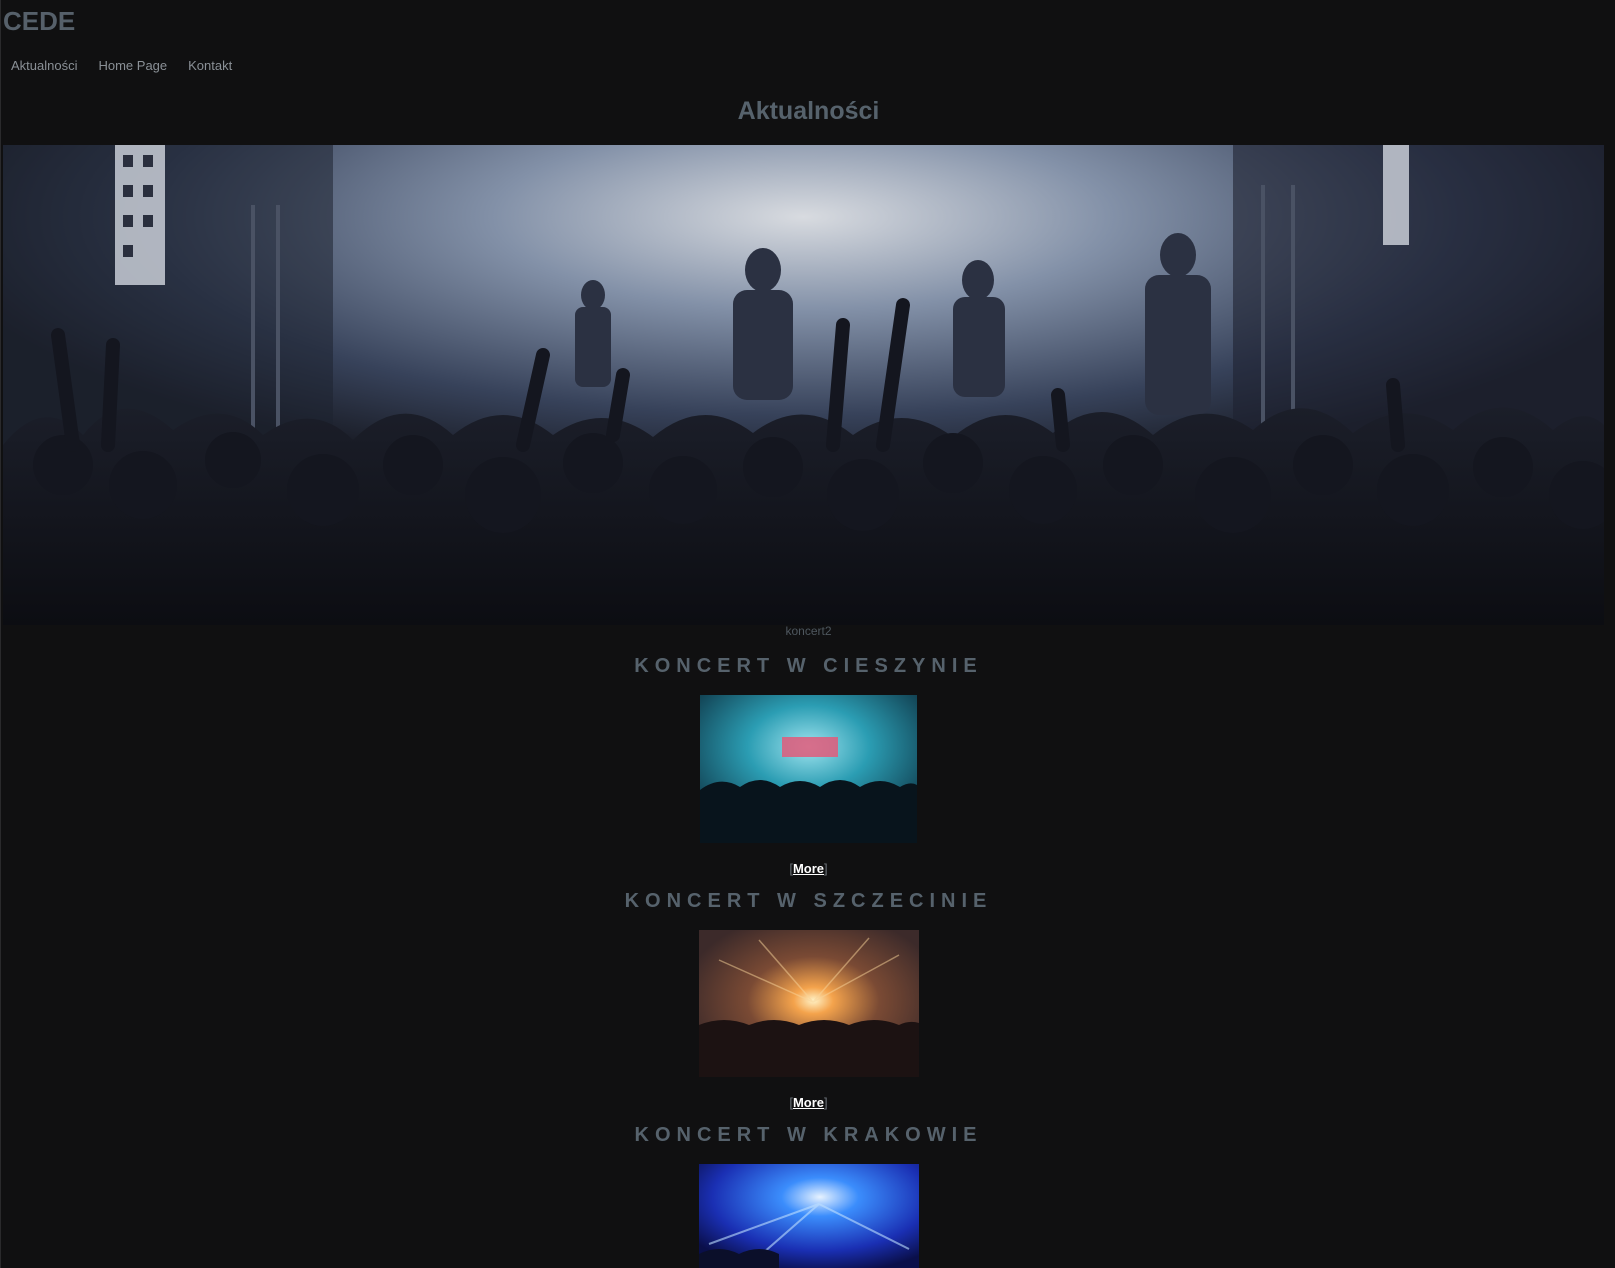 This screenshot has width=1615, height=1268. What do you see at coordinates (808, 901) in the screenshot?
I see `article-title: KONCERT W SZCZECINIE` at bounding box center [808, 901].